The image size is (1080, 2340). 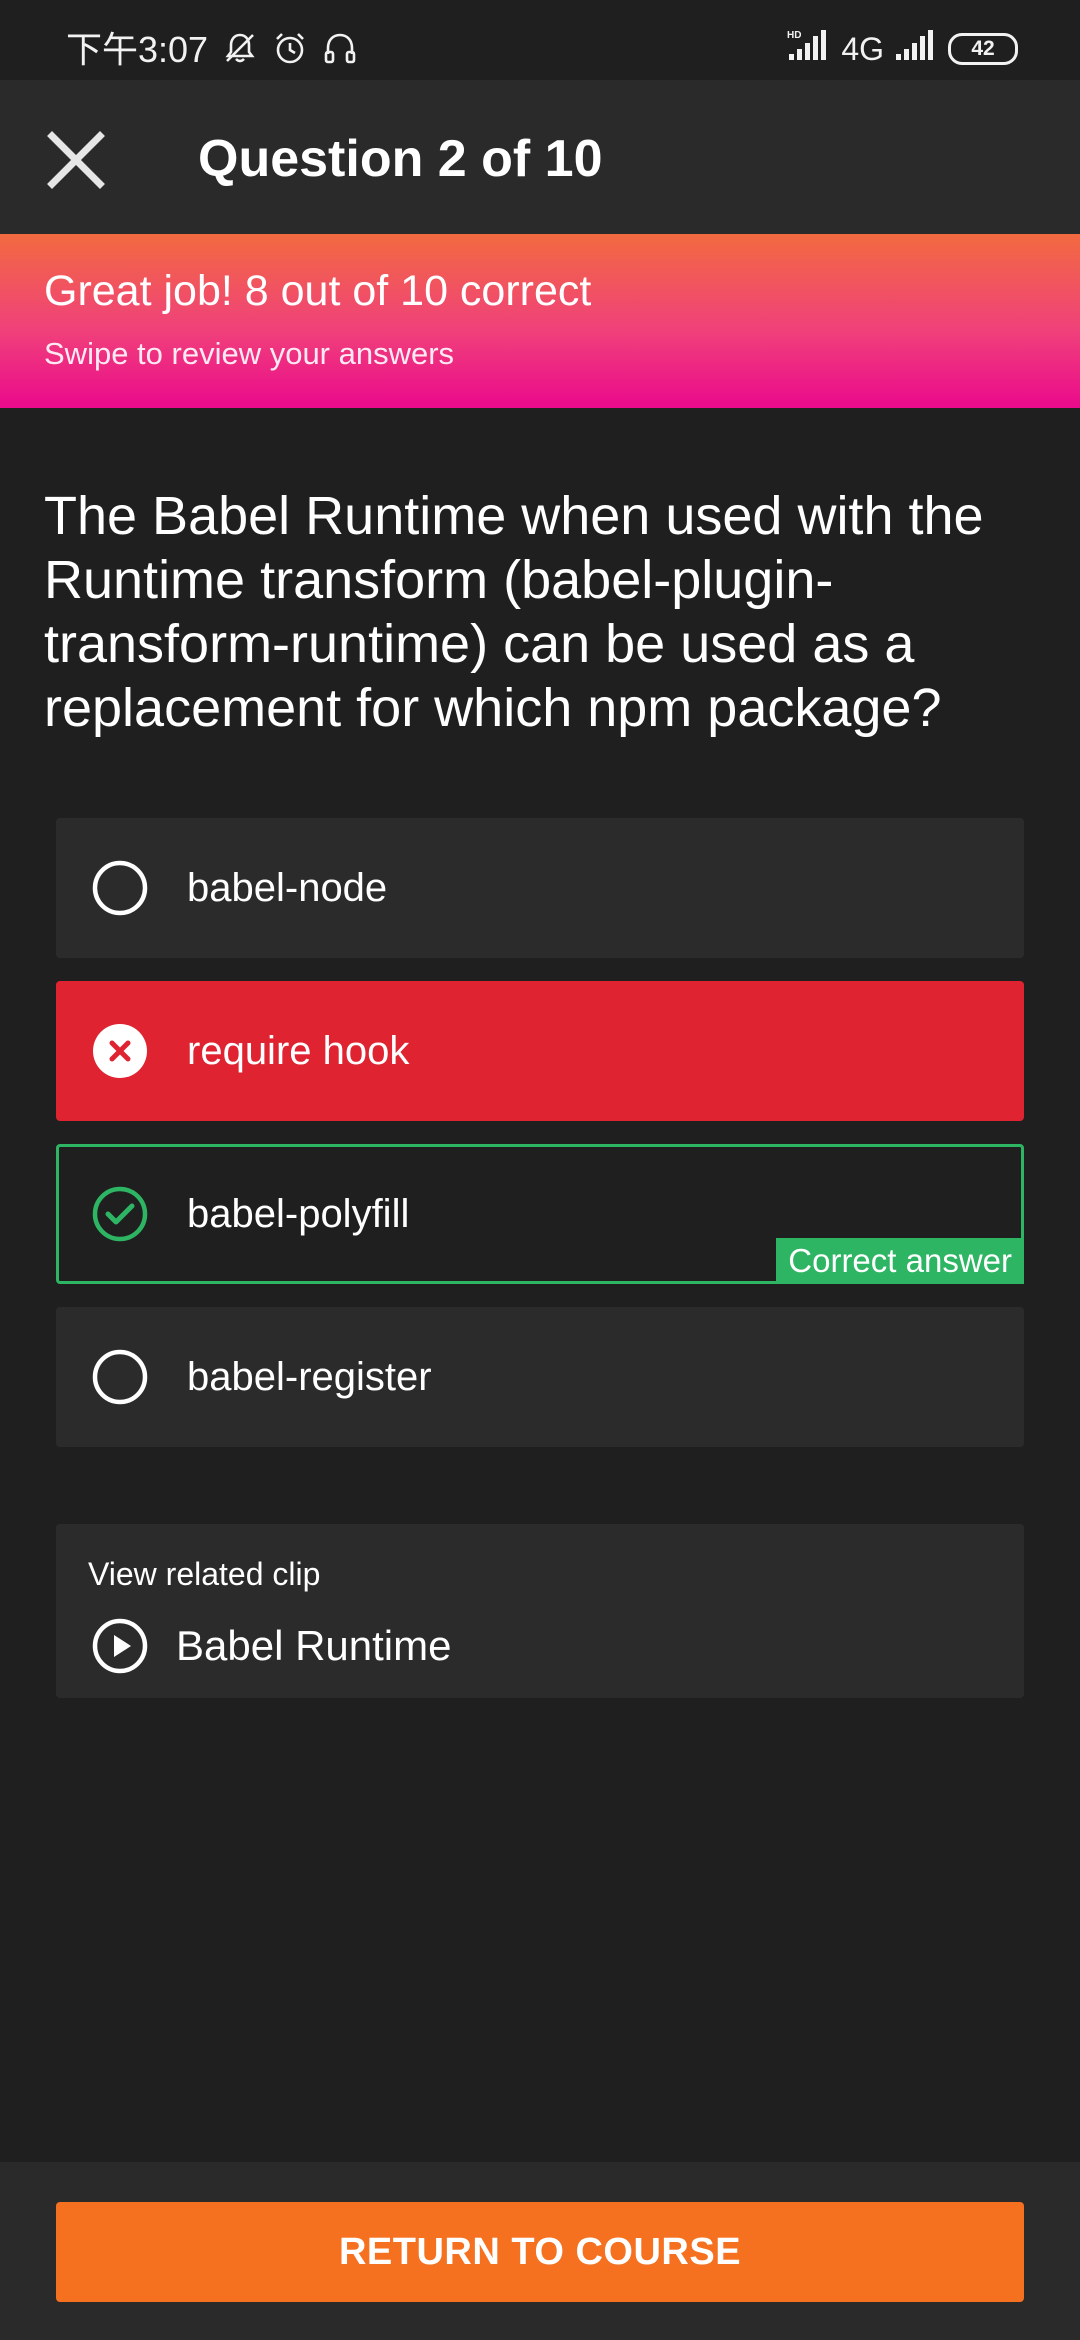 What do you see at coordinates (794, 35) in the screenshot?
I see `svg-text: HD` at bounding box center [794, 35].